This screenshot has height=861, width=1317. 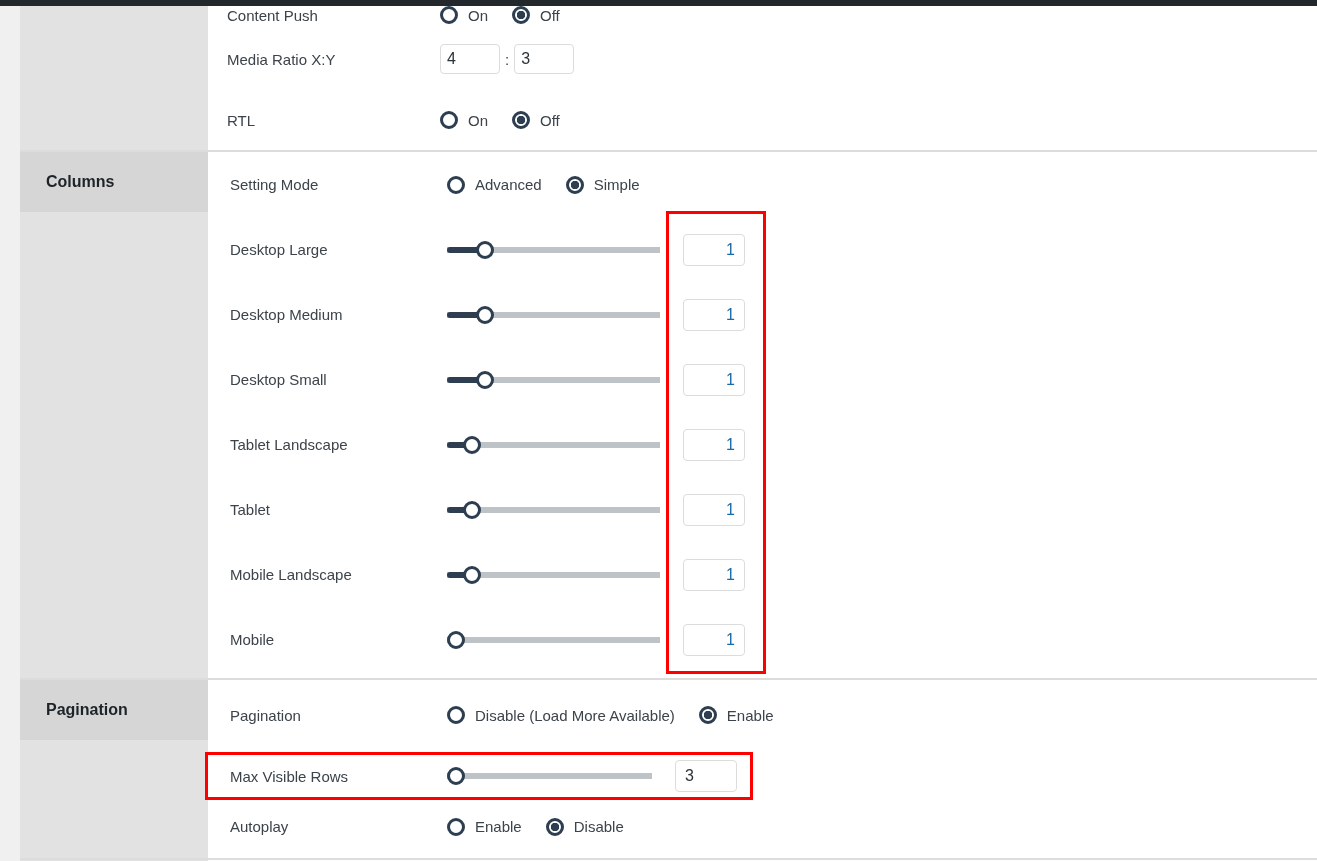 I want to click on ratio-y-field: 3, so click(x=544, y=59).